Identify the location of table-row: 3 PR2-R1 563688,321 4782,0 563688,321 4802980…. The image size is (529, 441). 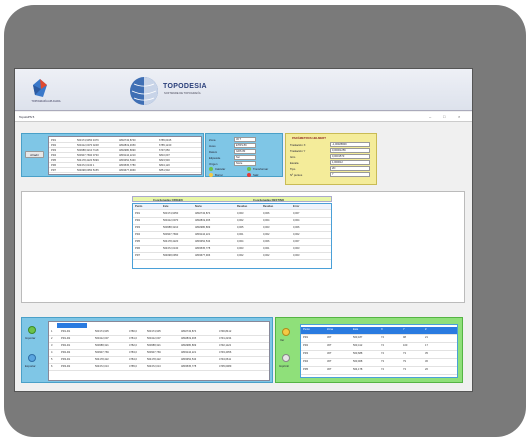
(159, 346).